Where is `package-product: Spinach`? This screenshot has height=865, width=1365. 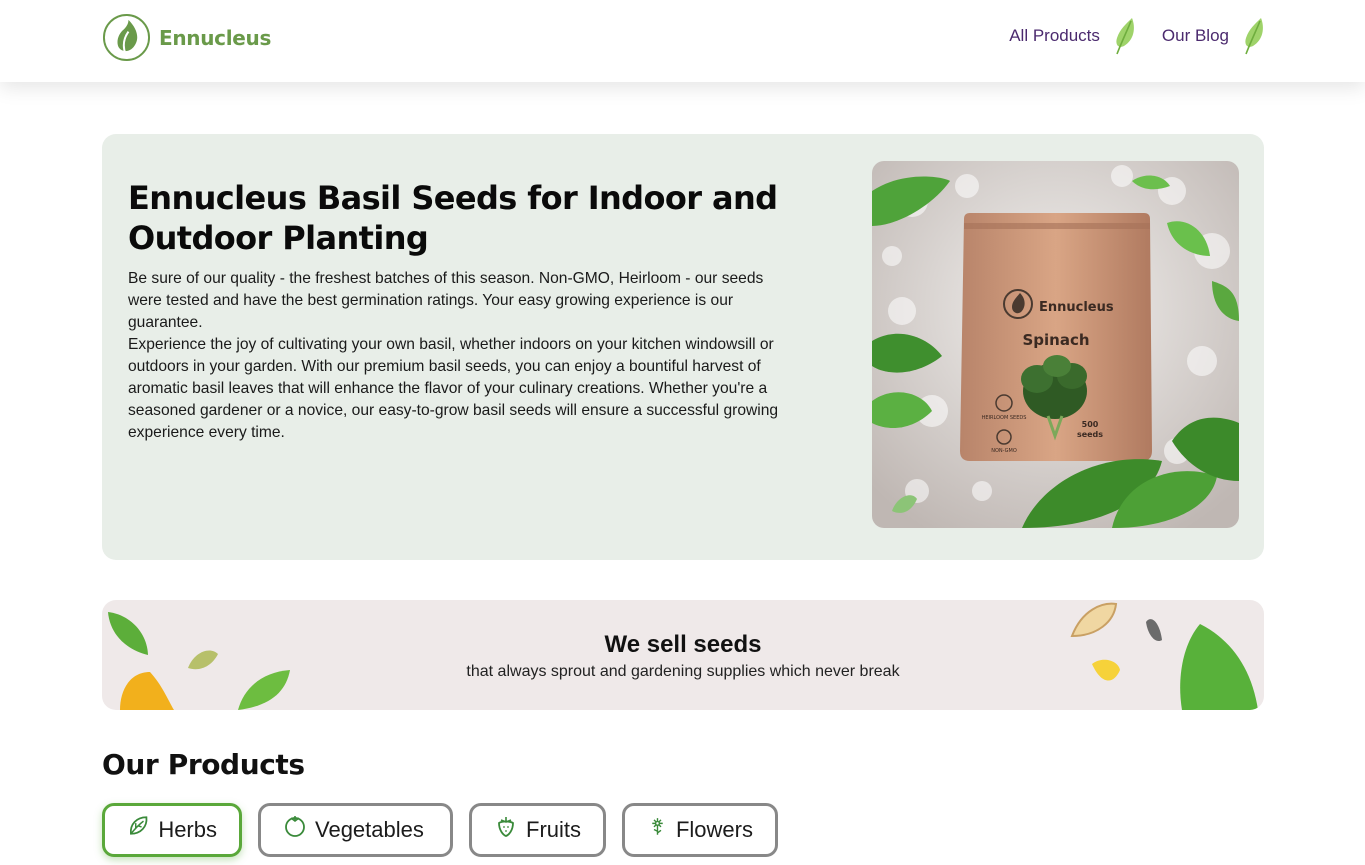
package-product: Spinach is located at coordinates (1055, 340).